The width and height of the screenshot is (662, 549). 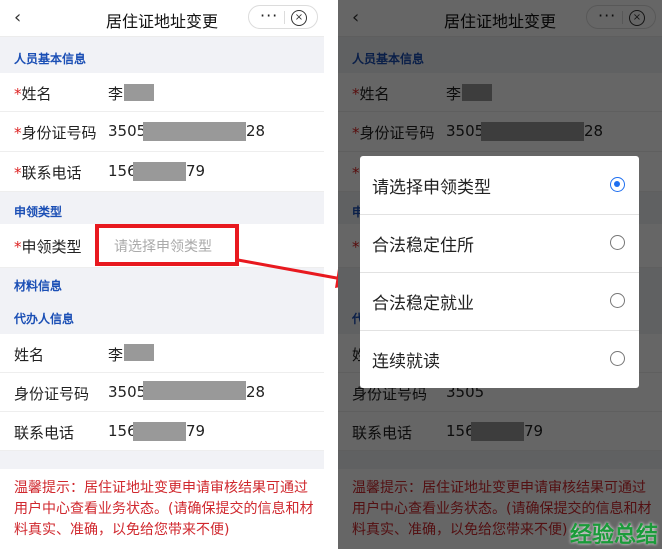 What do you see at coordinates (38, 212) in the screenshot?
I see `section-title: 申领类型` at bounding box center [38, 212].